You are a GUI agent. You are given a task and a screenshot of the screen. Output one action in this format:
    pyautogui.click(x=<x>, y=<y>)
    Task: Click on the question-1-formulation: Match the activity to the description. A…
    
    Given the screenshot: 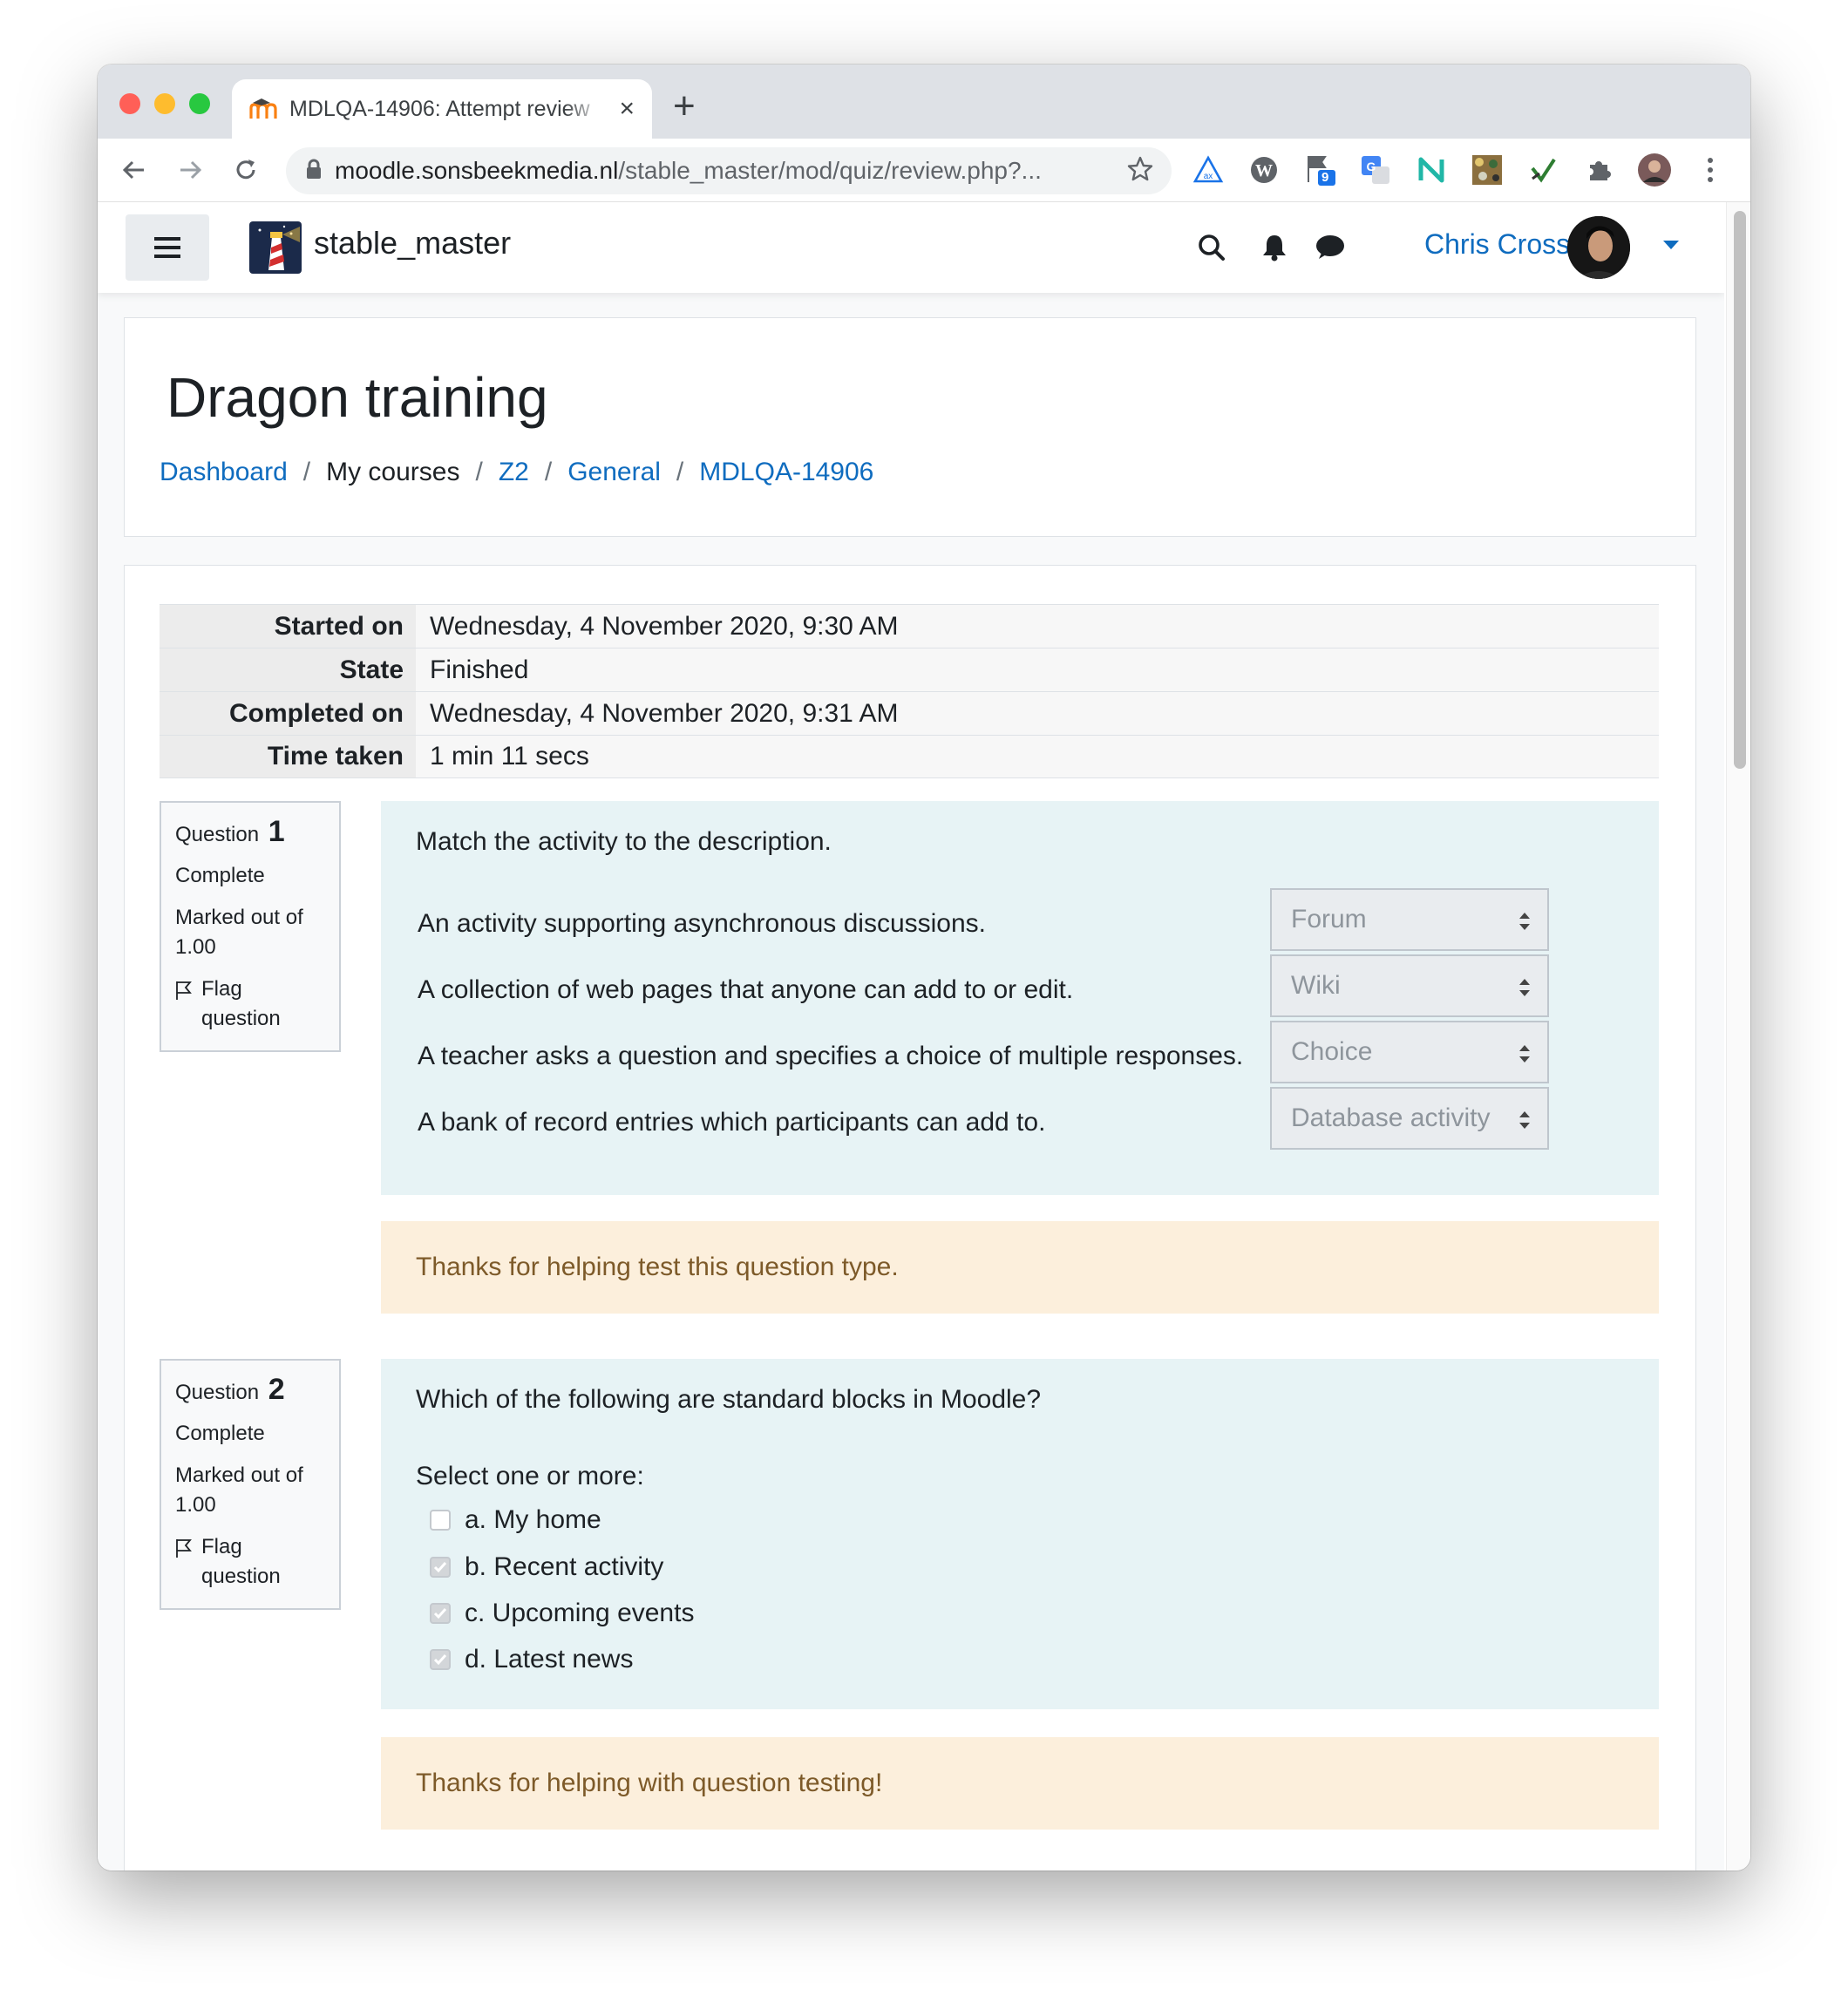 What is the action you would take?
    pyautogui.click(x=1020, y=998)
    